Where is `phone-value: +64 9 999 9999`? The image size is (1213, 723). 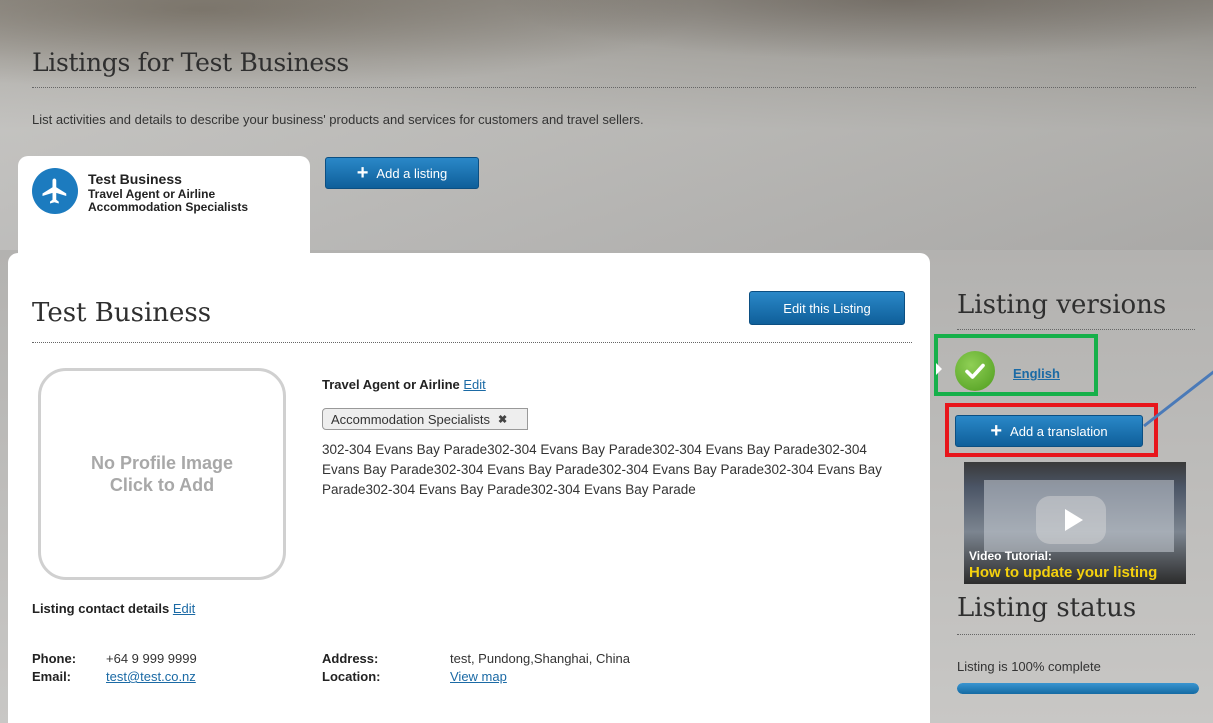 phone-value: +64 9 999 9999 is located at coordinates (151, 658).